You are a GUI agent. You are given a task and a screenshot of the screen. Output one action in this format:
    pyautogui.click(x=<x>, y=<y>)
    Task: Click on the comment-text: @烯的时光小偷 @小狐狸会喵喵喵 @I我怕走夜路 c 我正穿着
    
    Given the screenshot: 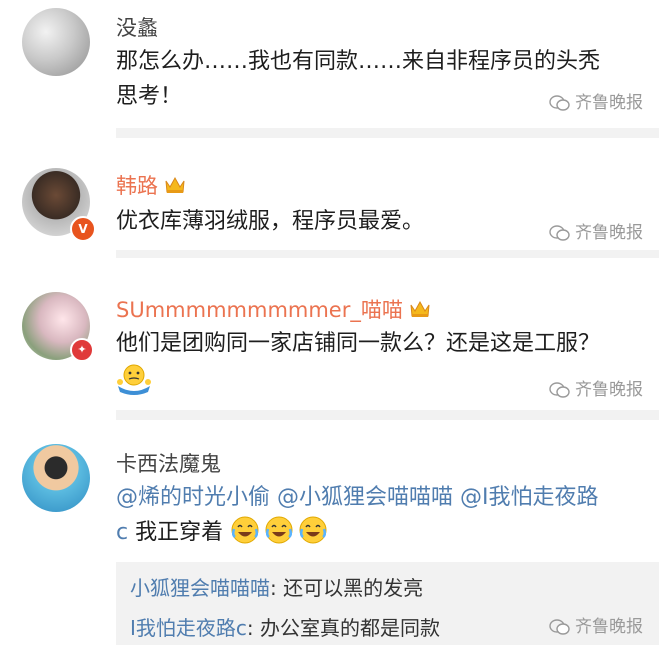 What is the action you would take?
    pyautogui.click(x=357, y=515)
    